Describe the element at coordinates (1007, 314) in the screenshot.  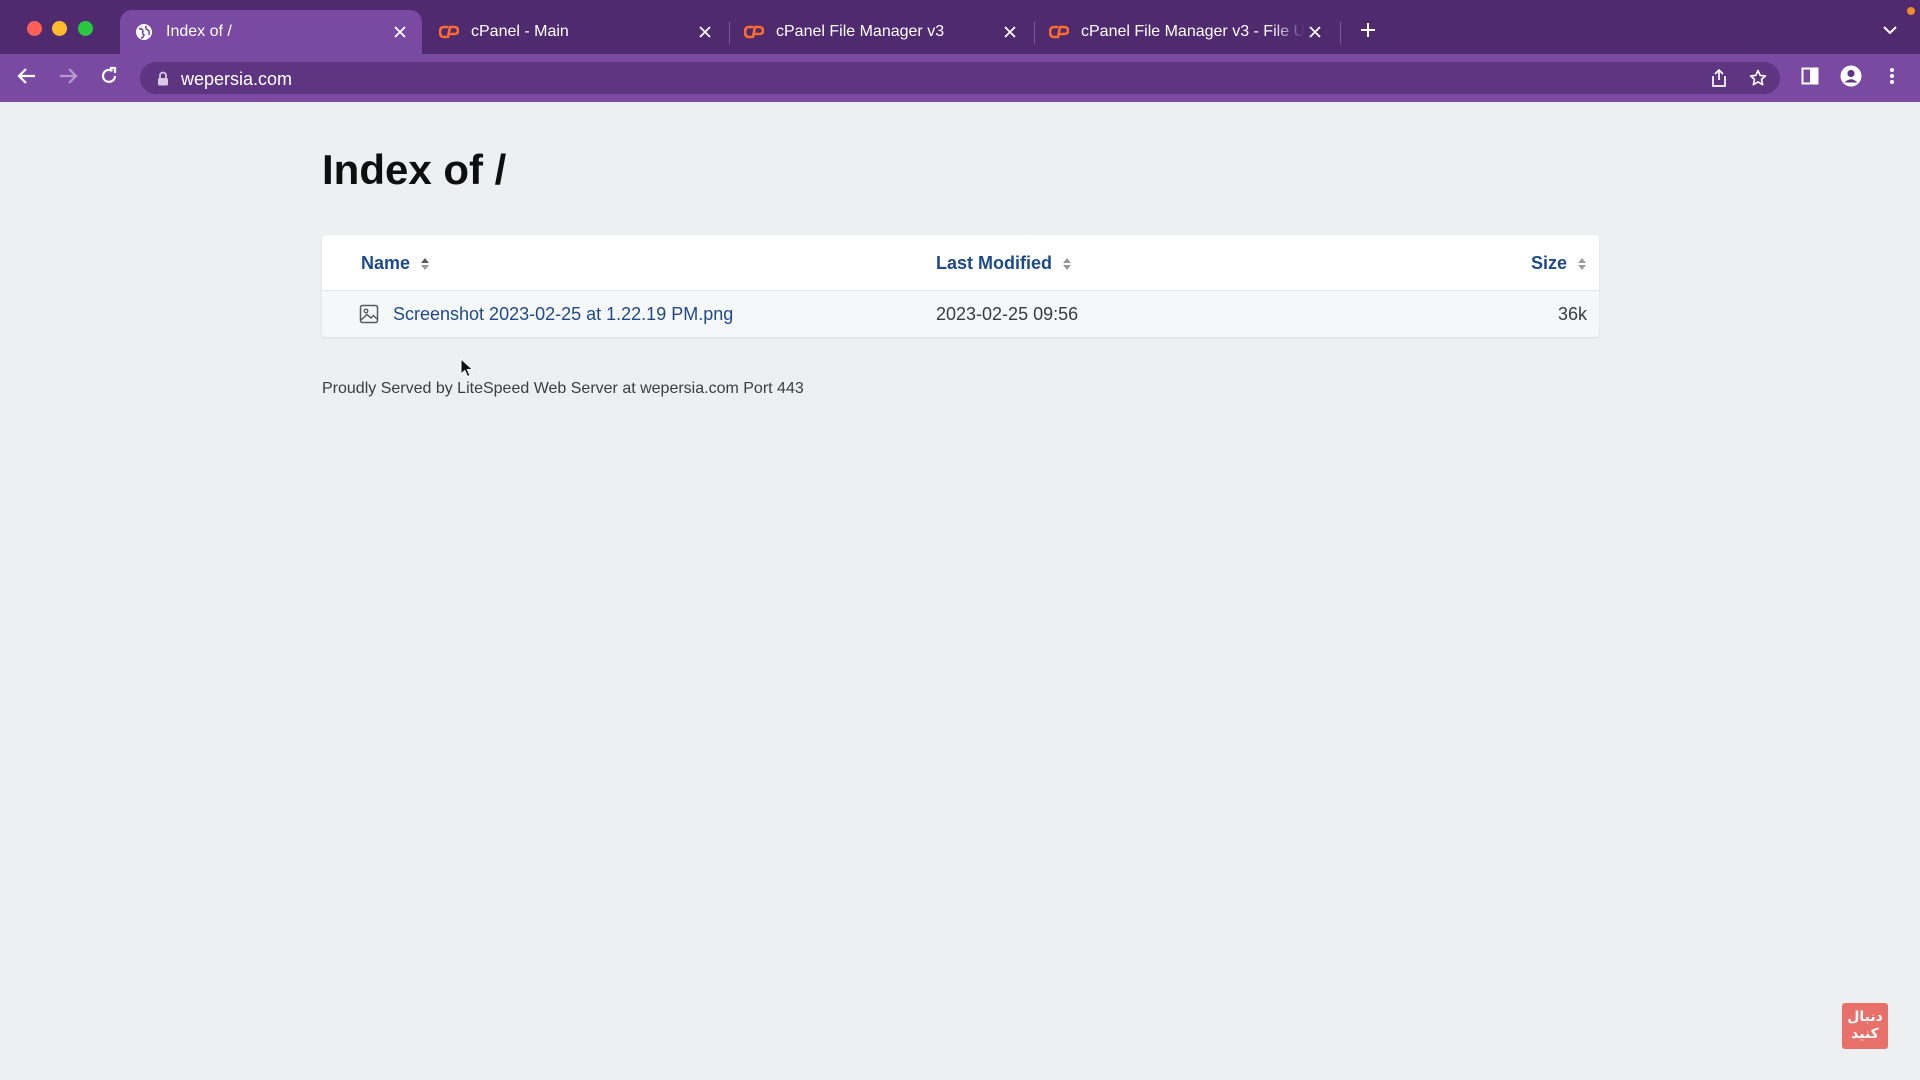
I see `file-last-modified: 2023-02-25 09:56` at that location.